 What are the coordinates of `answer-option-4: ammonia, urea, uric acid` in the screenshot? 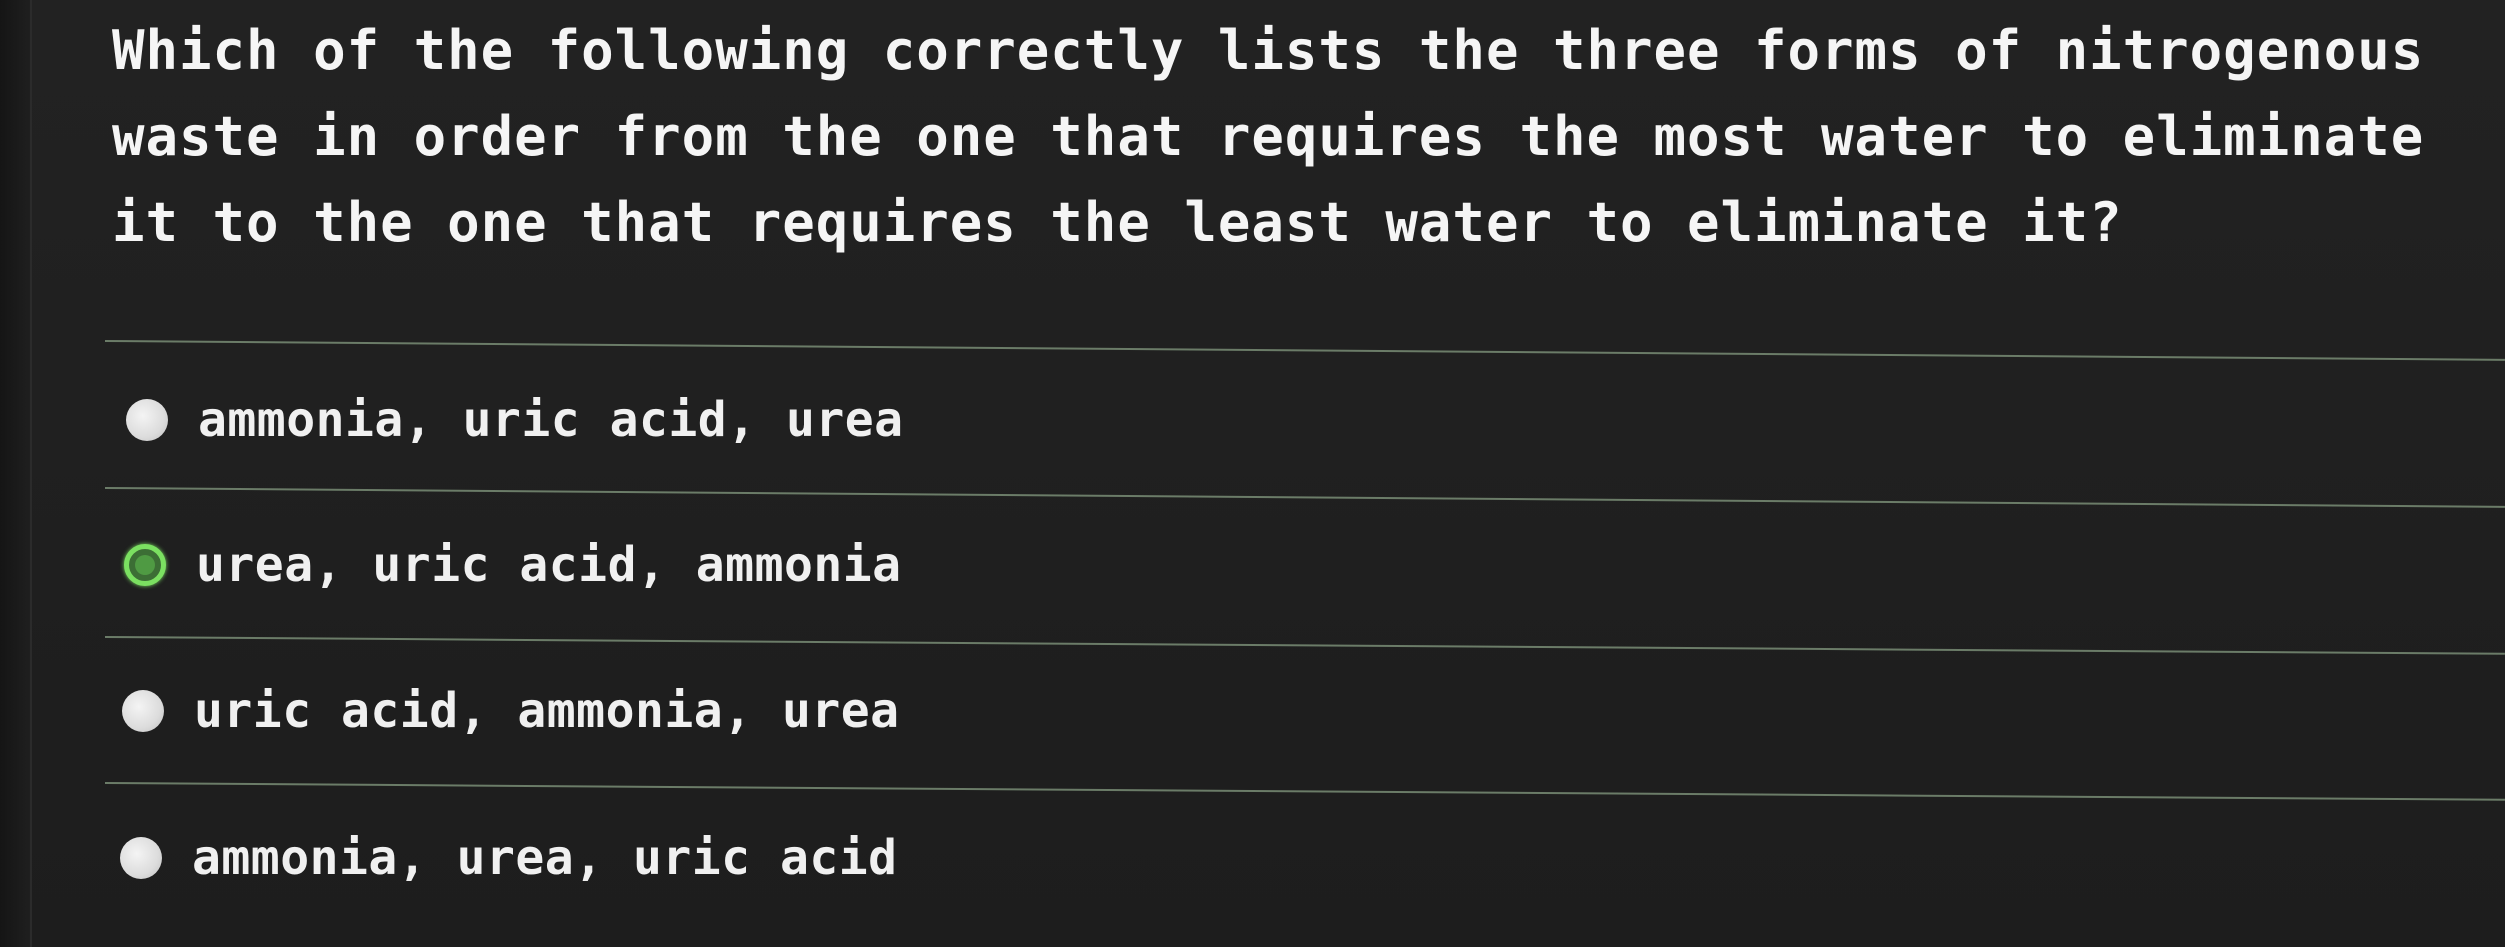 It's located at (509, 858).